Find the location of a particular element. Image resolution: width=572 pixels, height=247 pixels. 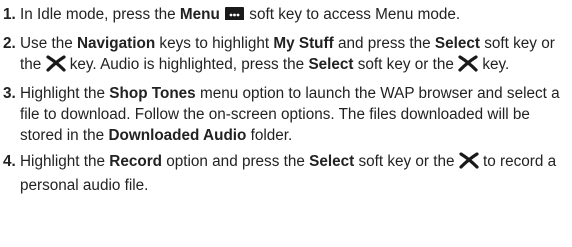

step-text: In Idle mode, press the is located at coordinates (100, 14).